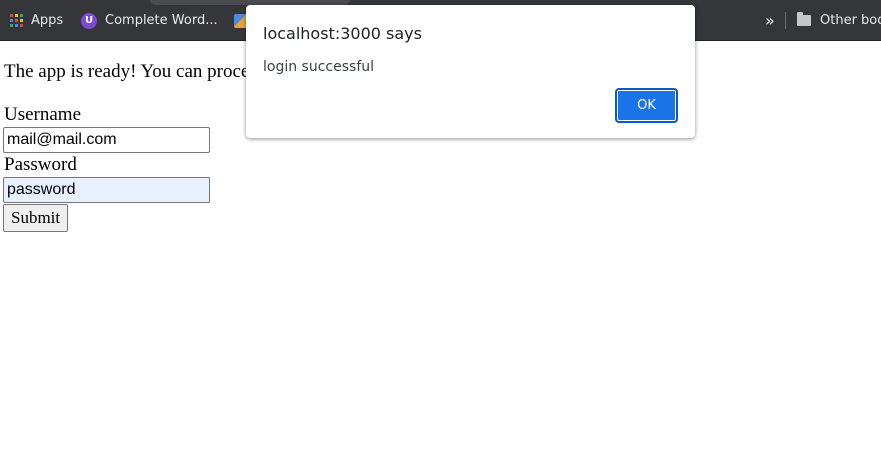  I want to click on ok-button: OK, so click(646, 105).